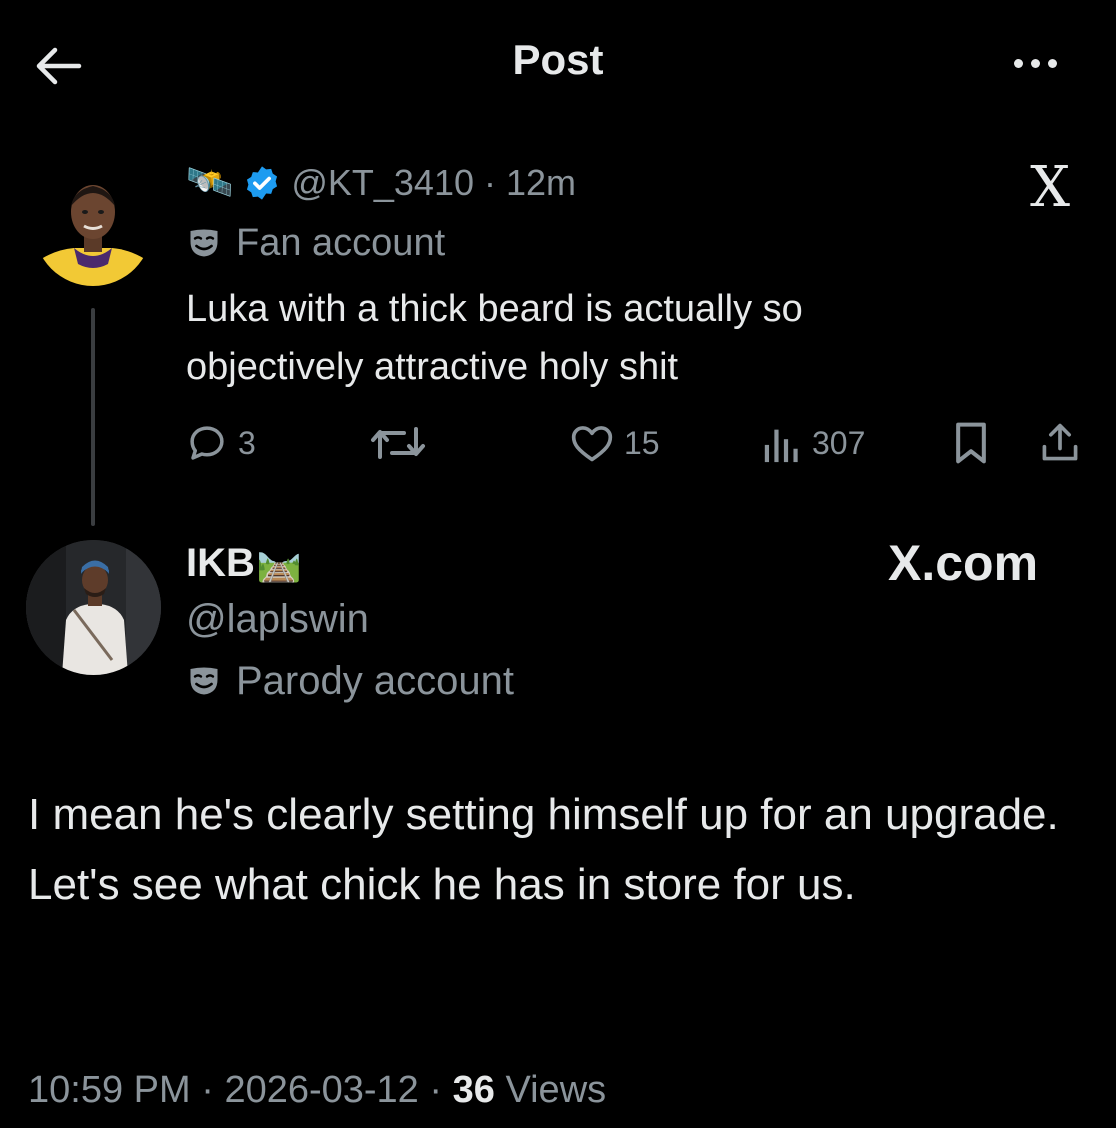 The image size is (1116, 1128). I want to click on view-count: 307, so click(839, 442).